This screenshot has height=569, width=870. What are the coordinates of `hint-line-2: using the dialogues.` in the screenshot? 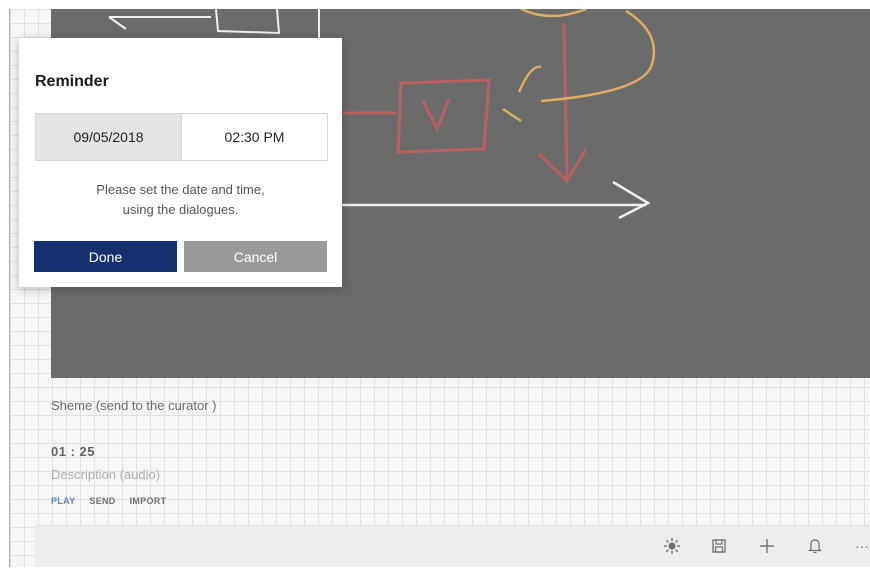 It's located at (180, 209).